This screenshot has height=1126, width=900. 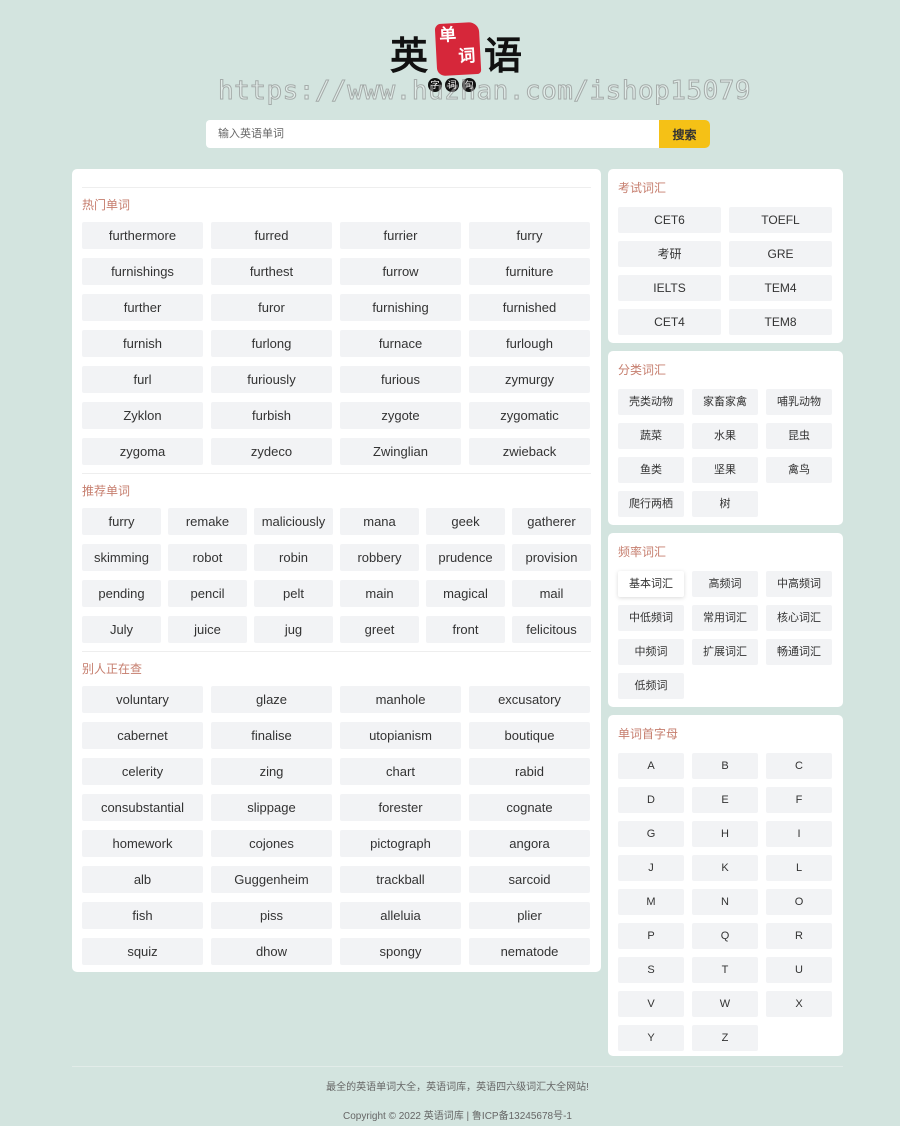 What do you see at coordinates (457, 1114) in the screenshot?
I see `footer-copyright: Copyright © 2022 英语词库 | 鲁ICP备13245678号-1` at bounding box center [457, 1114].